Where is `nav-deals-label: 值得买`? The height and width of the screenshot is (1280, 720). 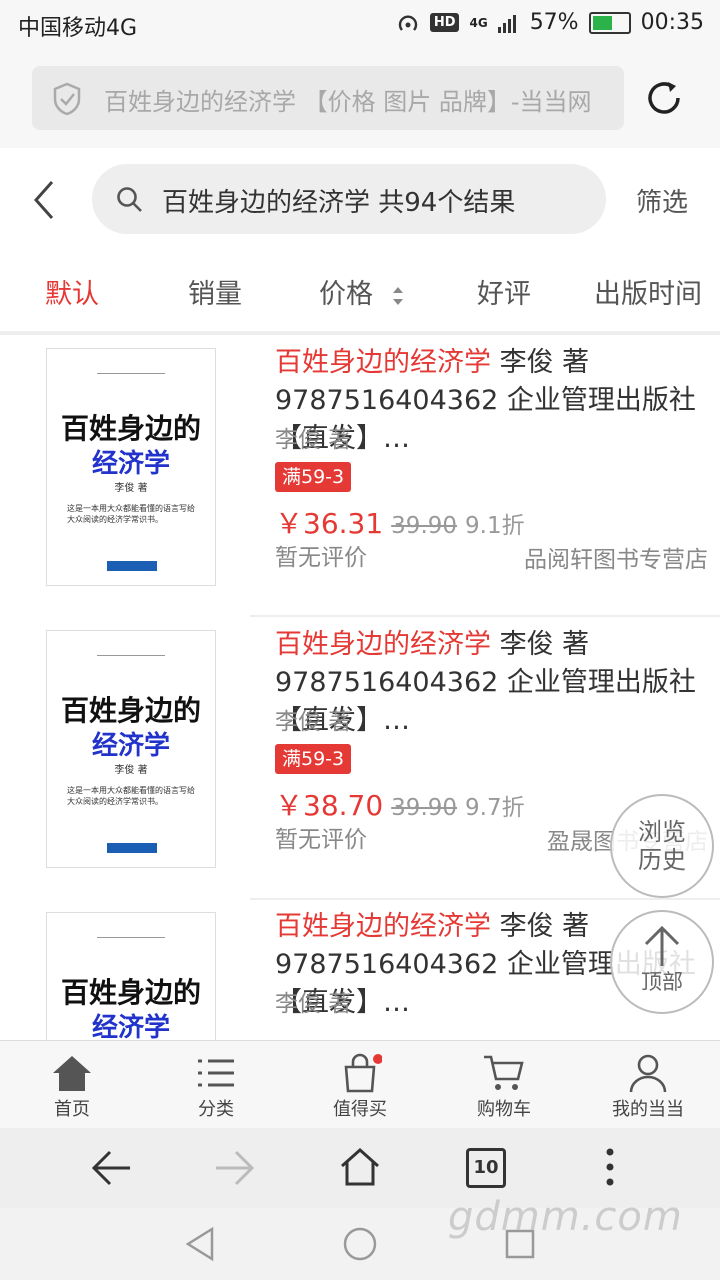
nav-deals-label: 值得买 is located at coordinates (360, 1109).